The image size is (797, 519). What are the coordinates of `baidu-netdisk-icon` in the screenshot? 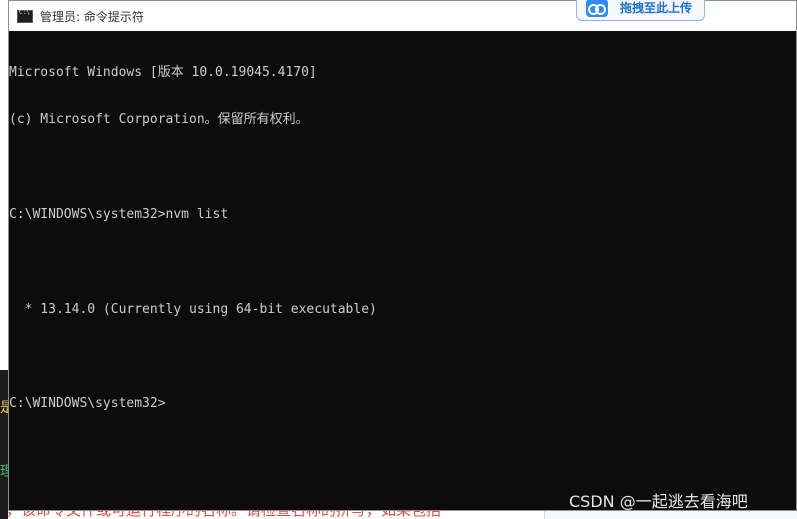 It's located at (597, 8).